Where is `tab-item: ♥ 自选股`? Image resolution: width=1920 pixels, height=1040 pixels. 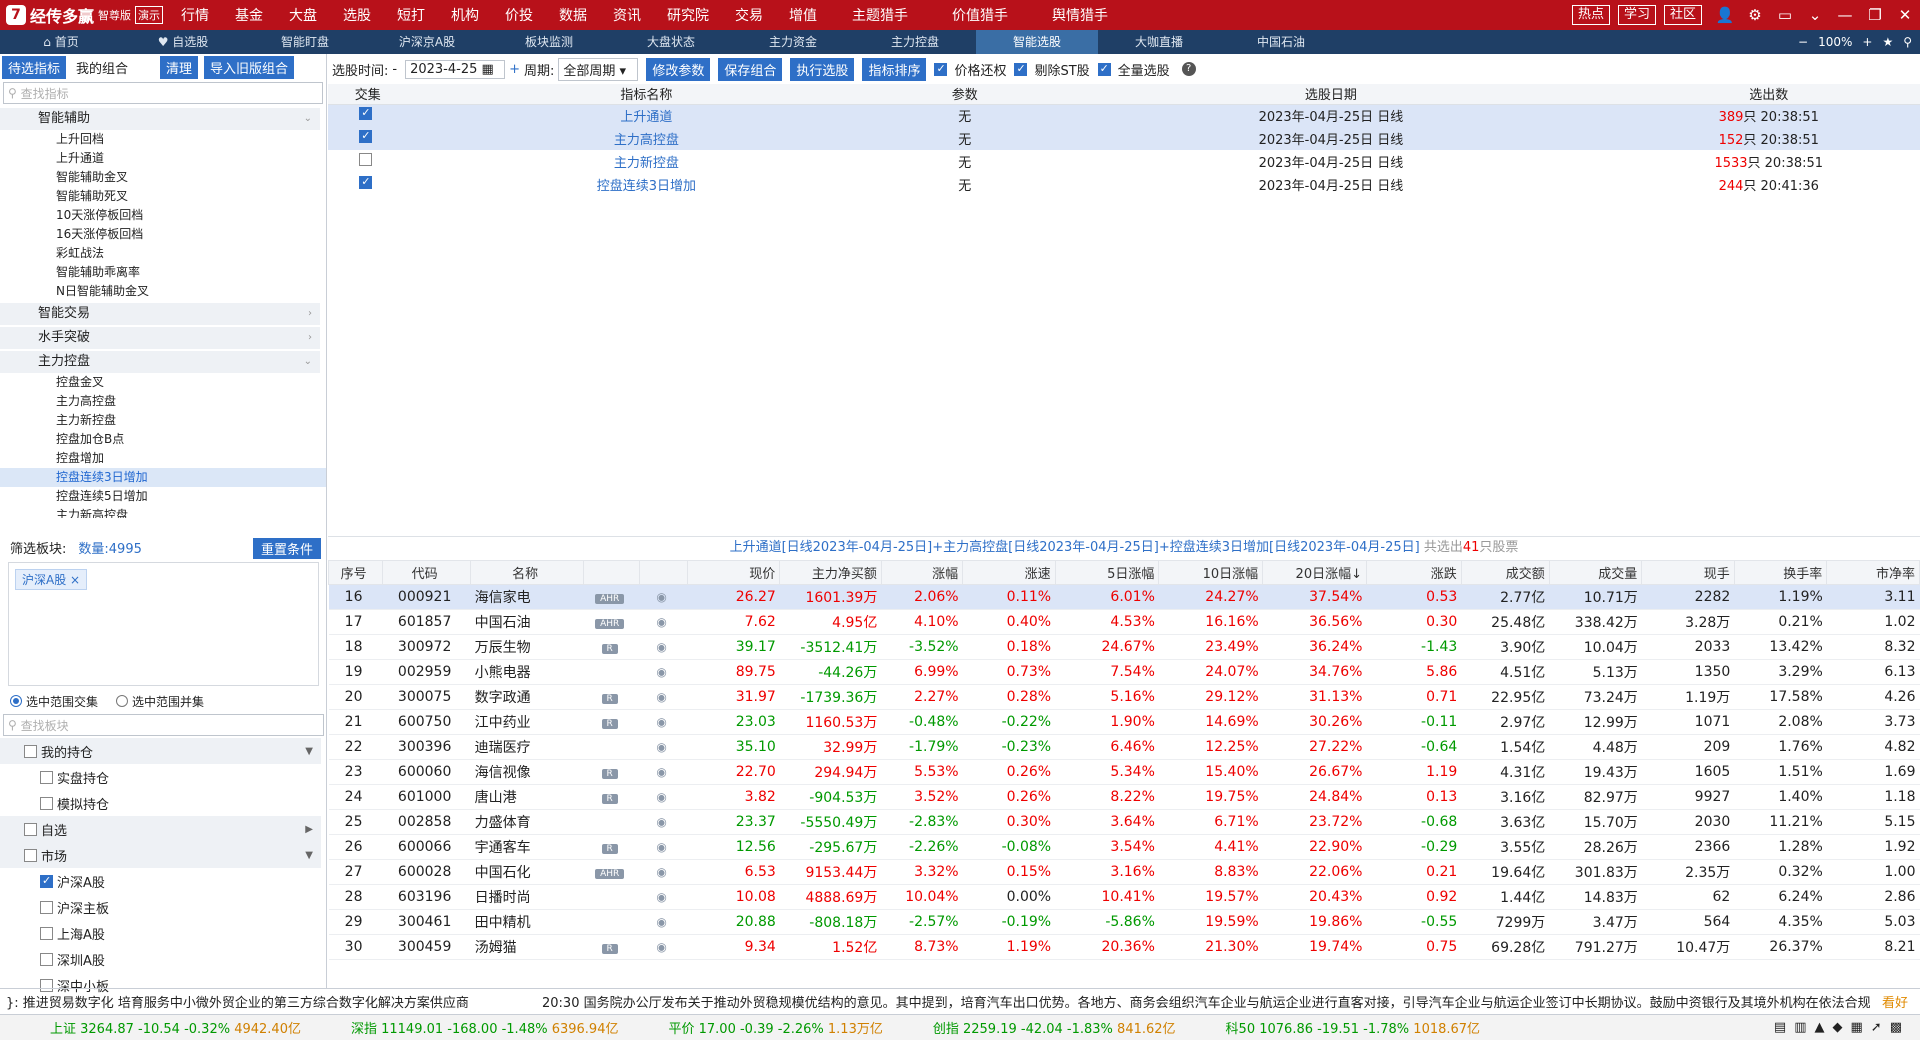
tab-item: ♥ 自选股 is located at coordinates (183, 42).